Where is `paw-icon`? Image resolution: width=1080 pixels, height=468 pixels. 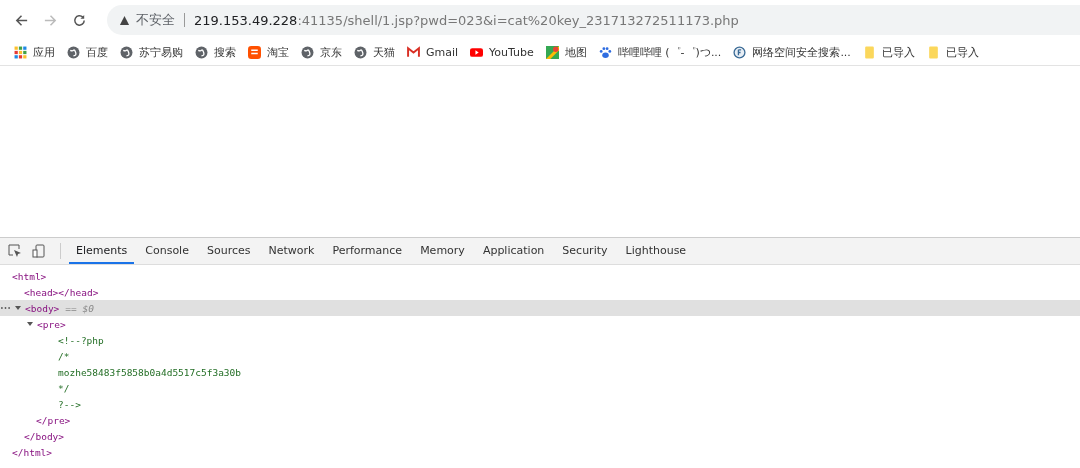 paw-icon is located at coordinates (605, 52).